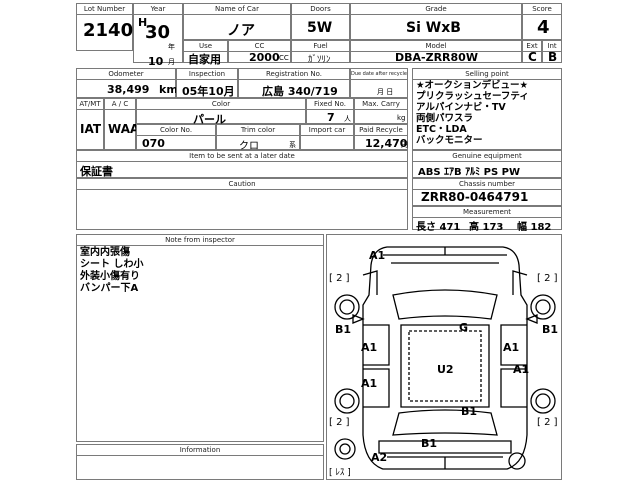 The image size is (640, 481). I want to click on lot-number-cell: Lot Number 2140, so click(104, 27).